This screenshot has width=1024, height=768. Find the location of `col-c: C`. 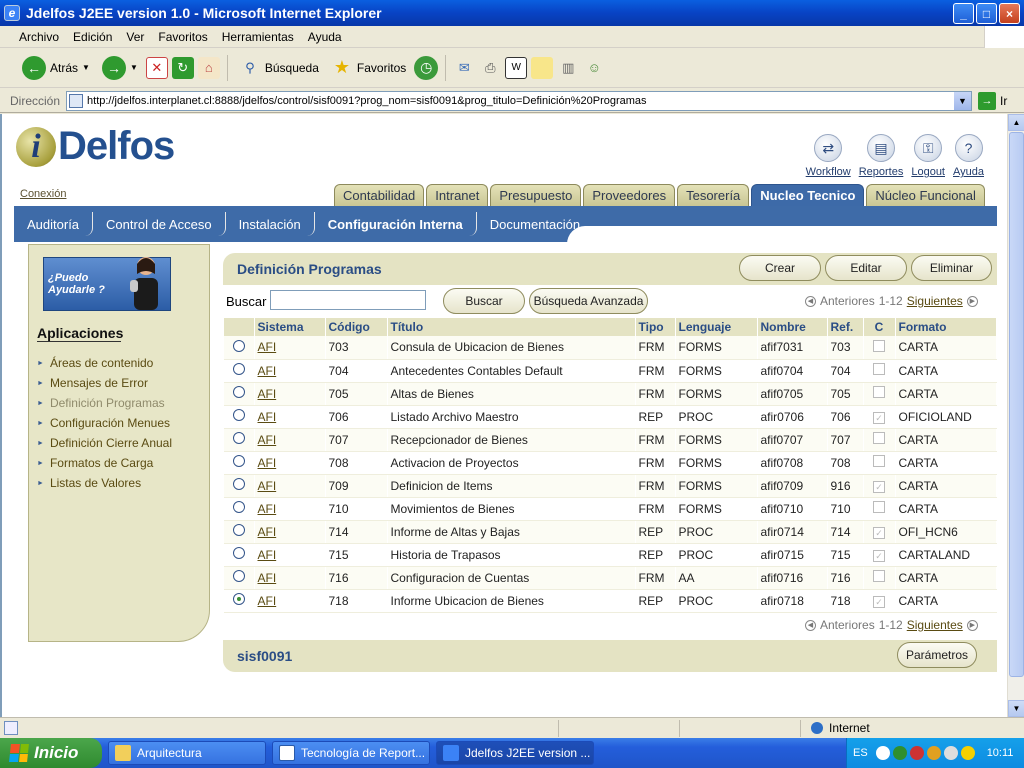

col-c: C is located at coordinates (879, 327).